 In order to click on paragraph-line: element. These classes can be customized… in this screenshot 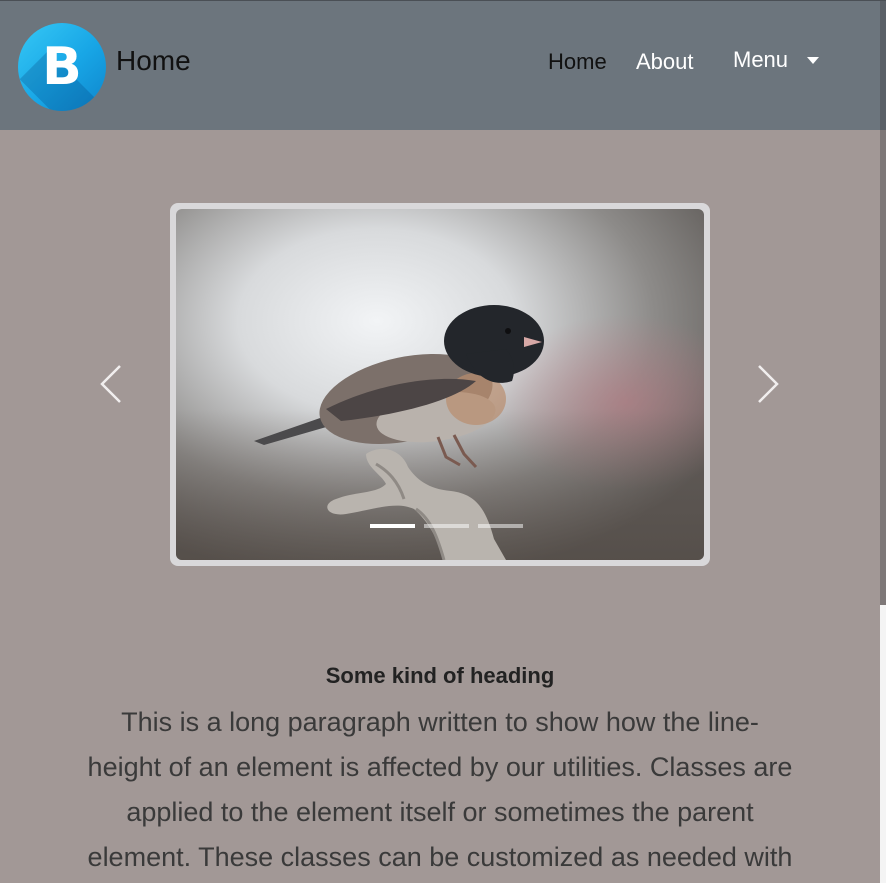, I will do `click(440, 857)`.